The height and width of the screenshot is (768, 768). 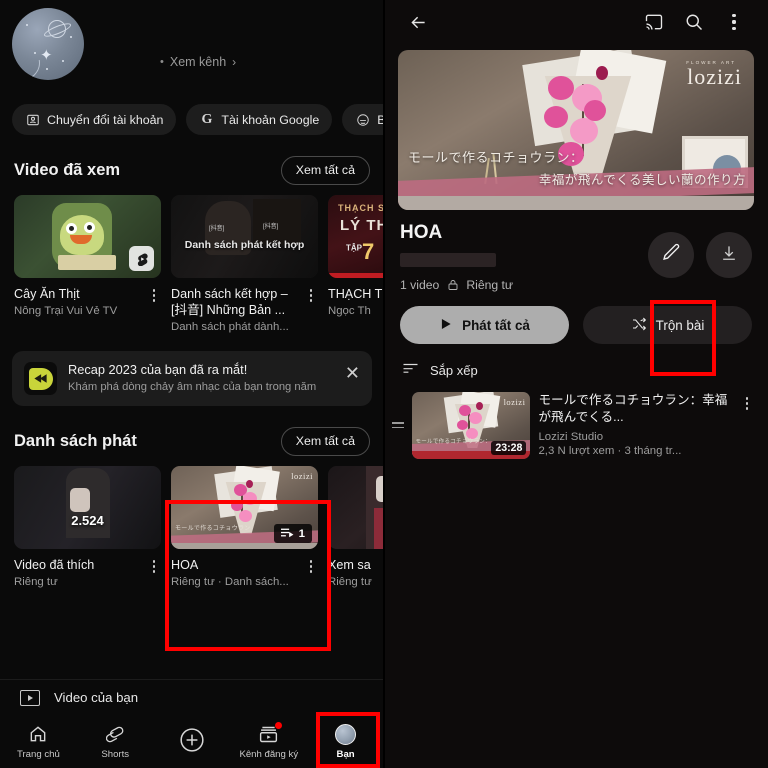 I want to click on playlist-info: HOA 1 video Riêng tư, so click(x=576, y=251).